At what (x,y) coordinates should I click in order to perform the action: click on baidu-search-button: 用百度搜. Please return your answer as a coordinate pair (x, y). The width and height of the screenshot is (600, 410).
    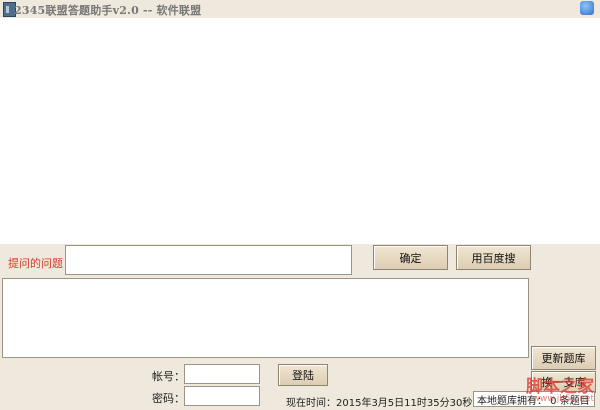
    Looking at the image, I should click on (493, 257).